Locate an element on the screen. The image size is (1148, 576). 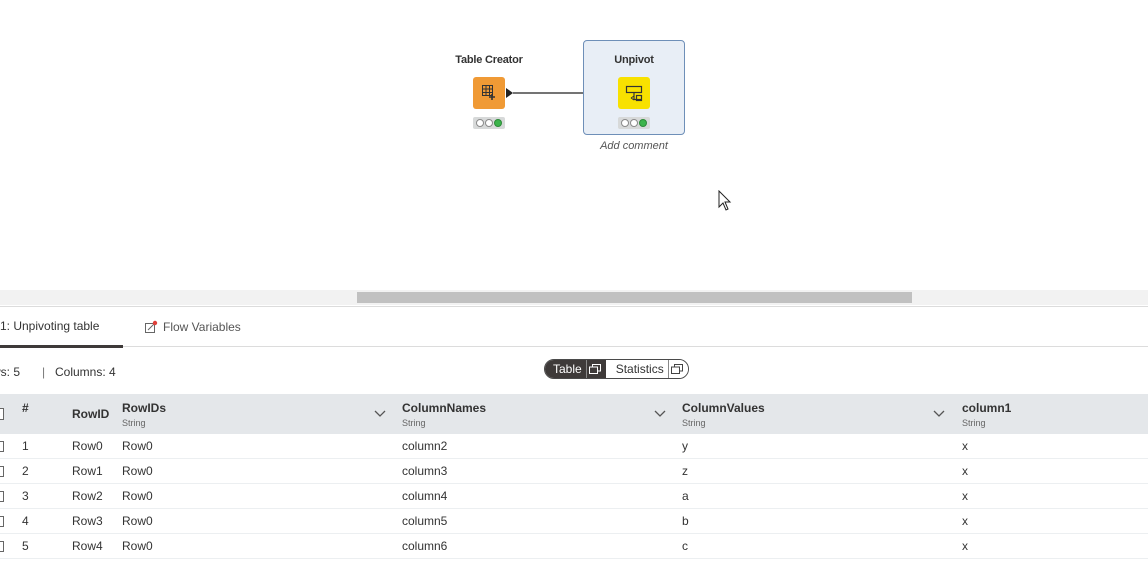
columnnames-cell: column3 is located at coordinates (425, 471).